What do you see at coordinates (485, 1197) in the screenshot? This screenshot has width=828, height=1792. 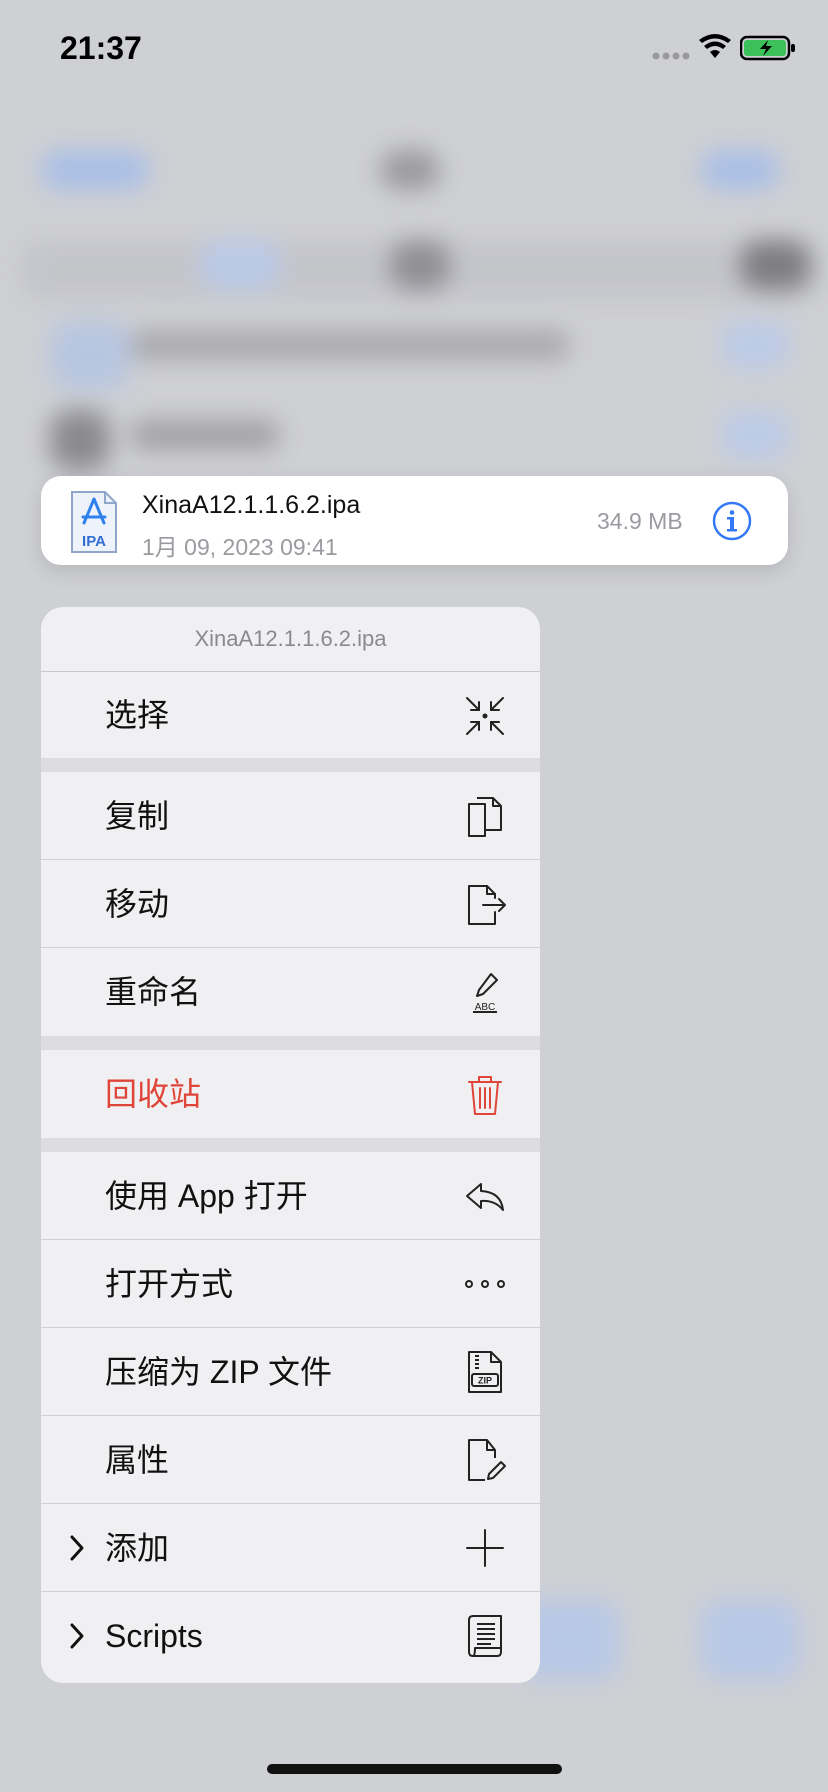 I see `share-reply-icon` at bounding box center [485, 1197].